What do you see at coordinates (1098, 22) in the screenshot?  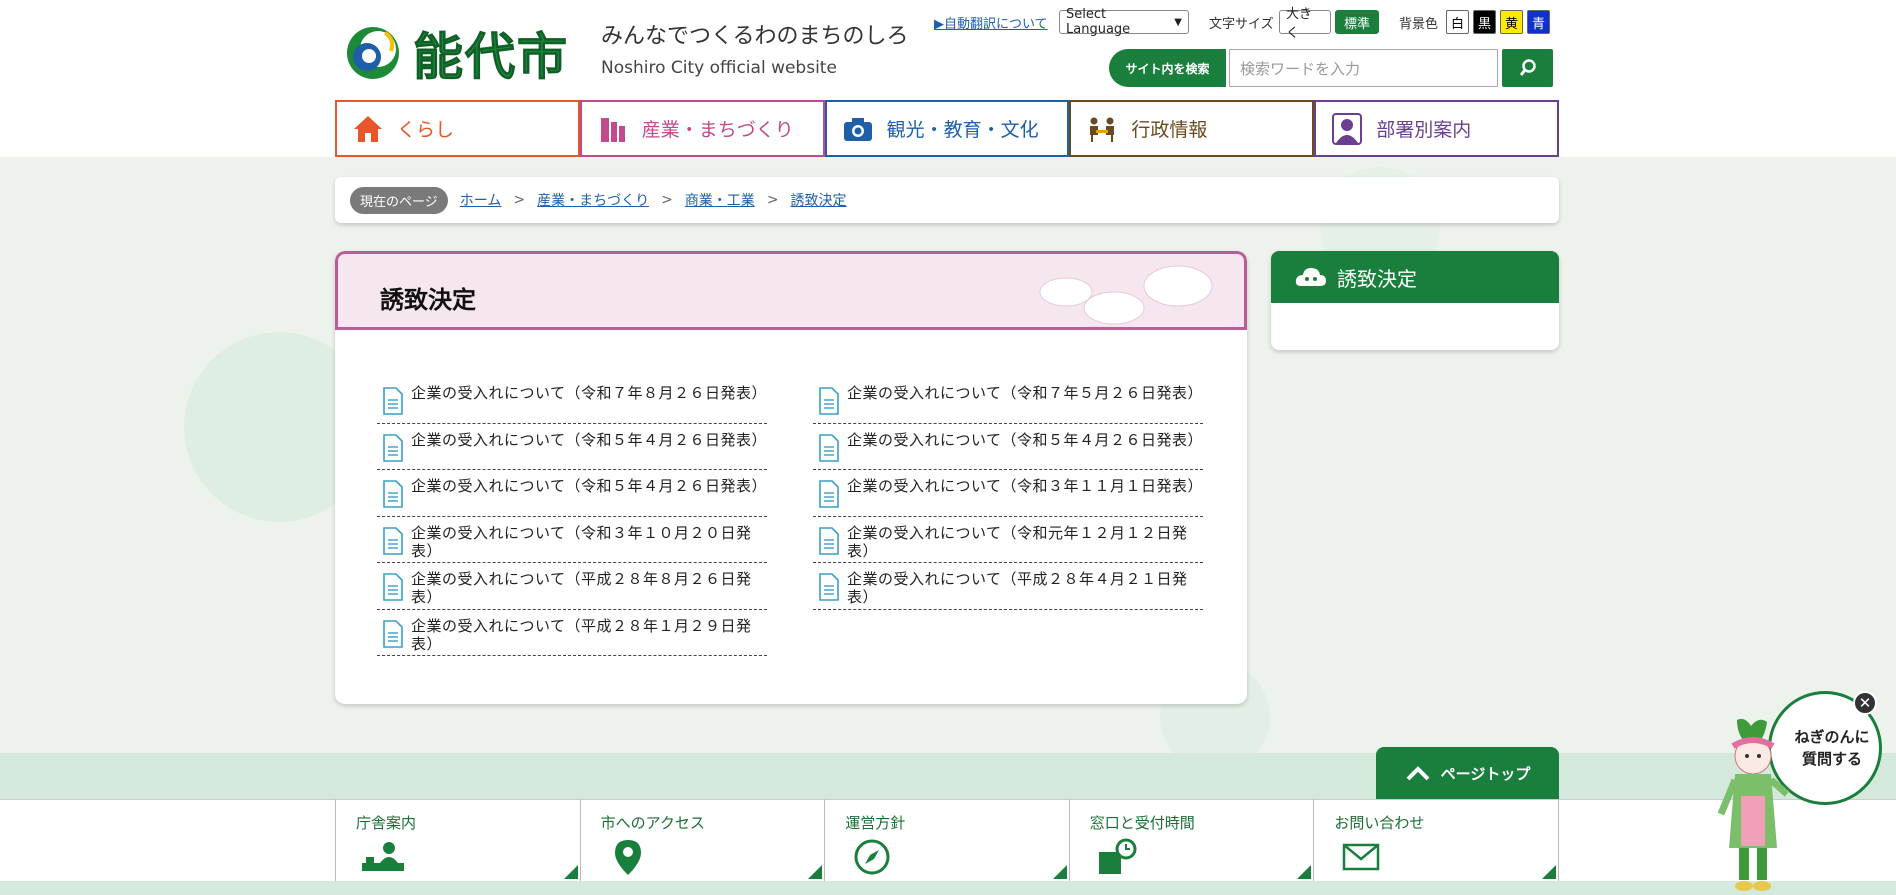 I see `language-select-value: Select Language` at bounding box center [1098, 22].